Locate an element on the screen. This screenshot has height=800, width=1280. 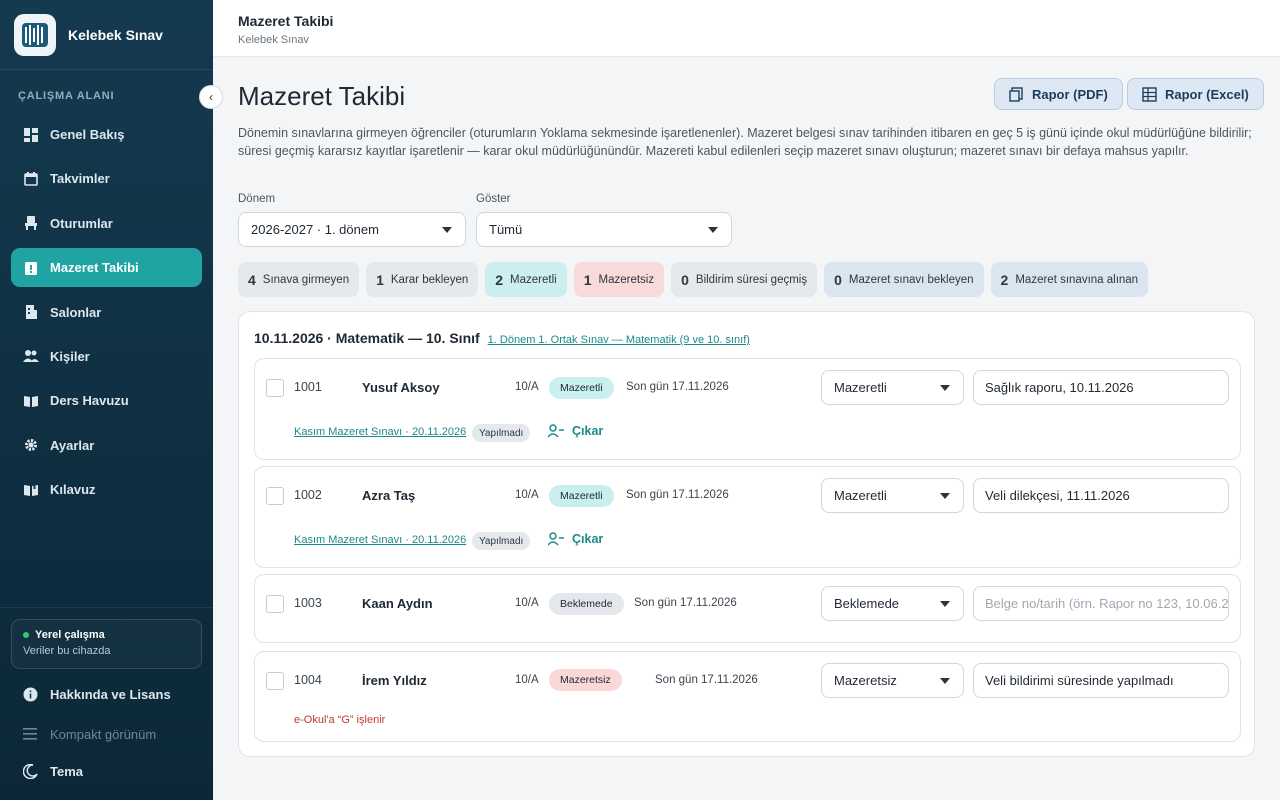
sidebar-item-label: Kişiler is located at coordinates (70, 356).